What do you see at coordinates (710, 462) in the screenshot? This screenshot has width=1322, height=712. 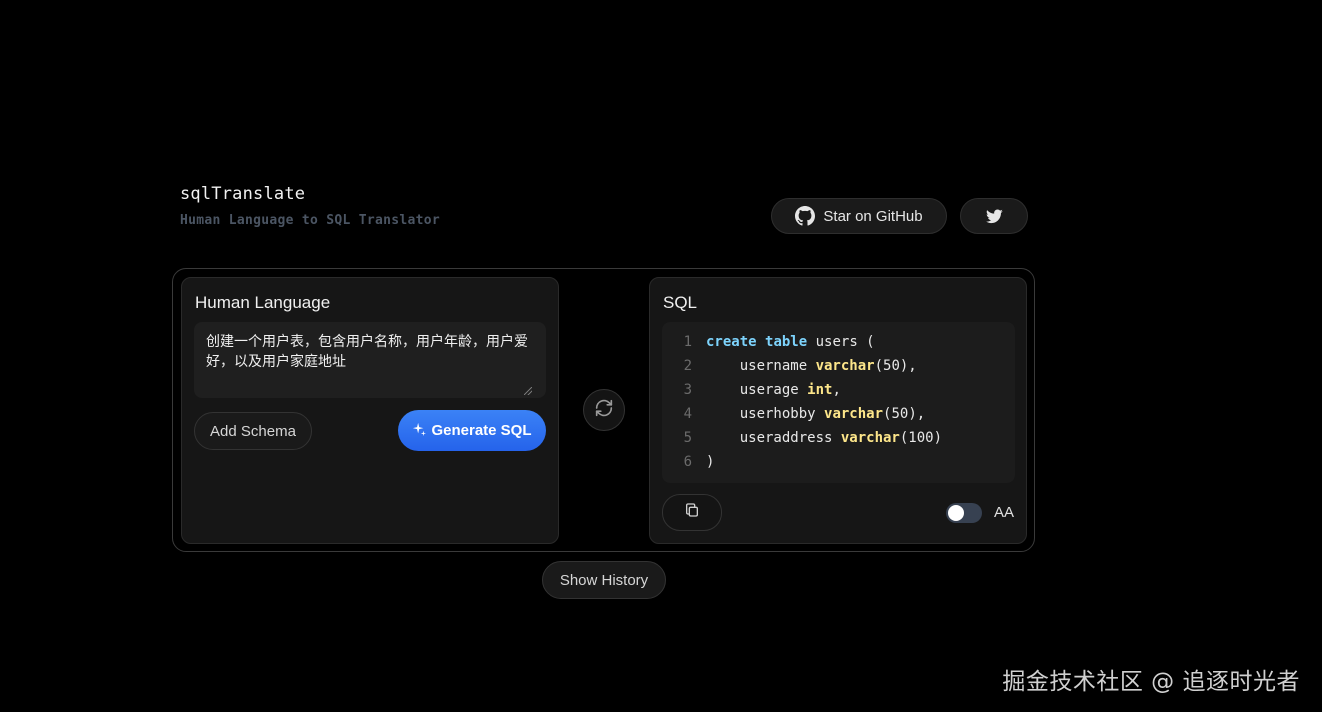 I see `code-text: )` at bounding box center [710, 462].